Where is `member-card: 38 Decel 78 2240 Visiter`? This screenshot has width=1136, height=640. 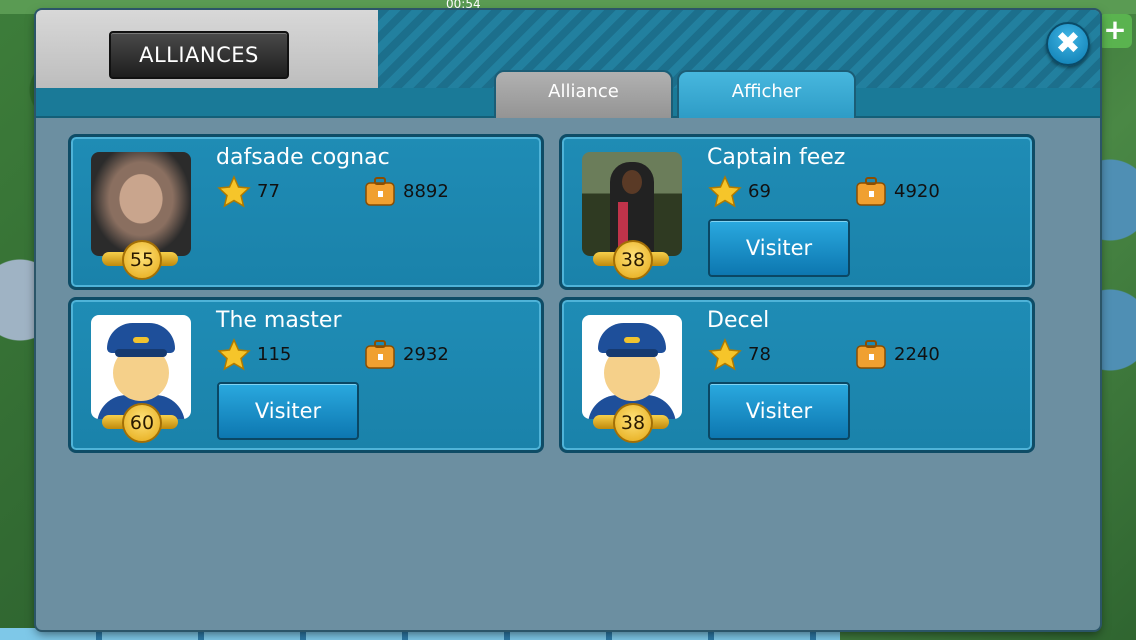 member-card: 38 Decel 78 2240 Visiter is located at coordinates (797, 375).